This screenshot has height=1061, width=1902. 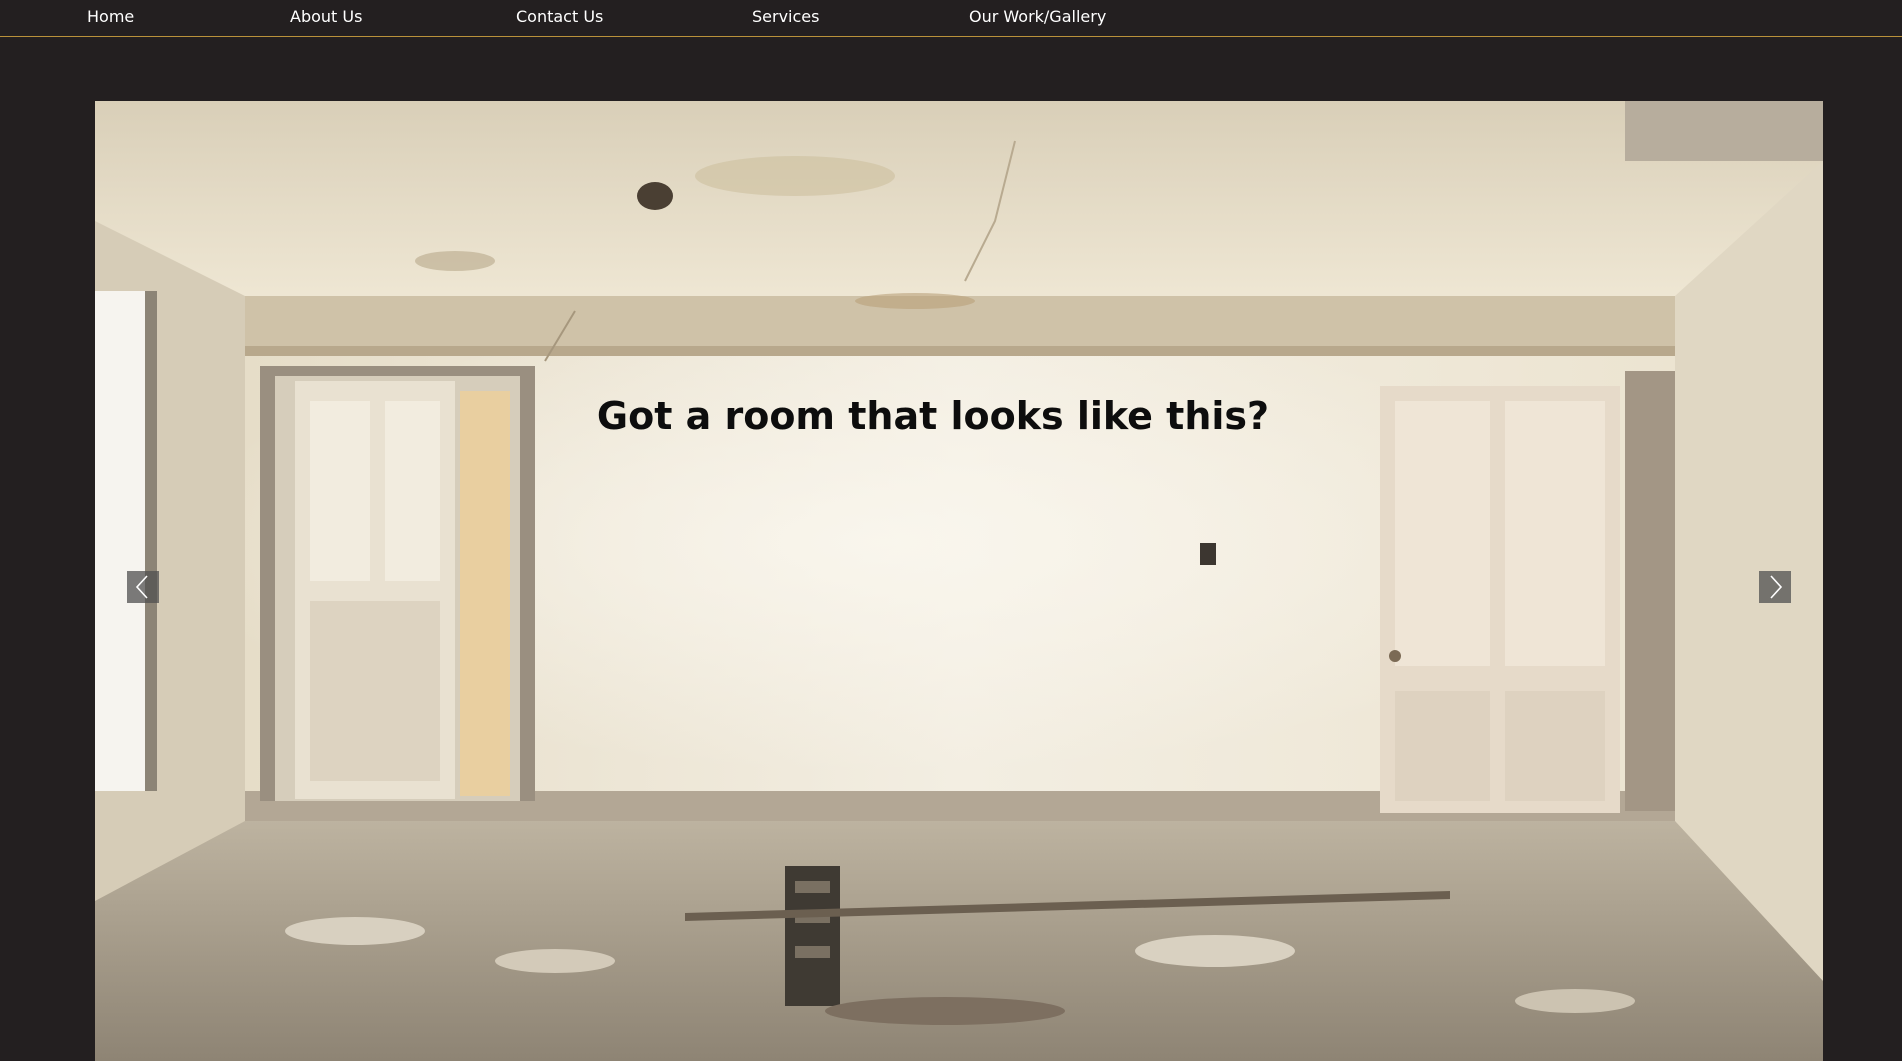 I want to click on slider-prev-button, so click(x=143, y=587).